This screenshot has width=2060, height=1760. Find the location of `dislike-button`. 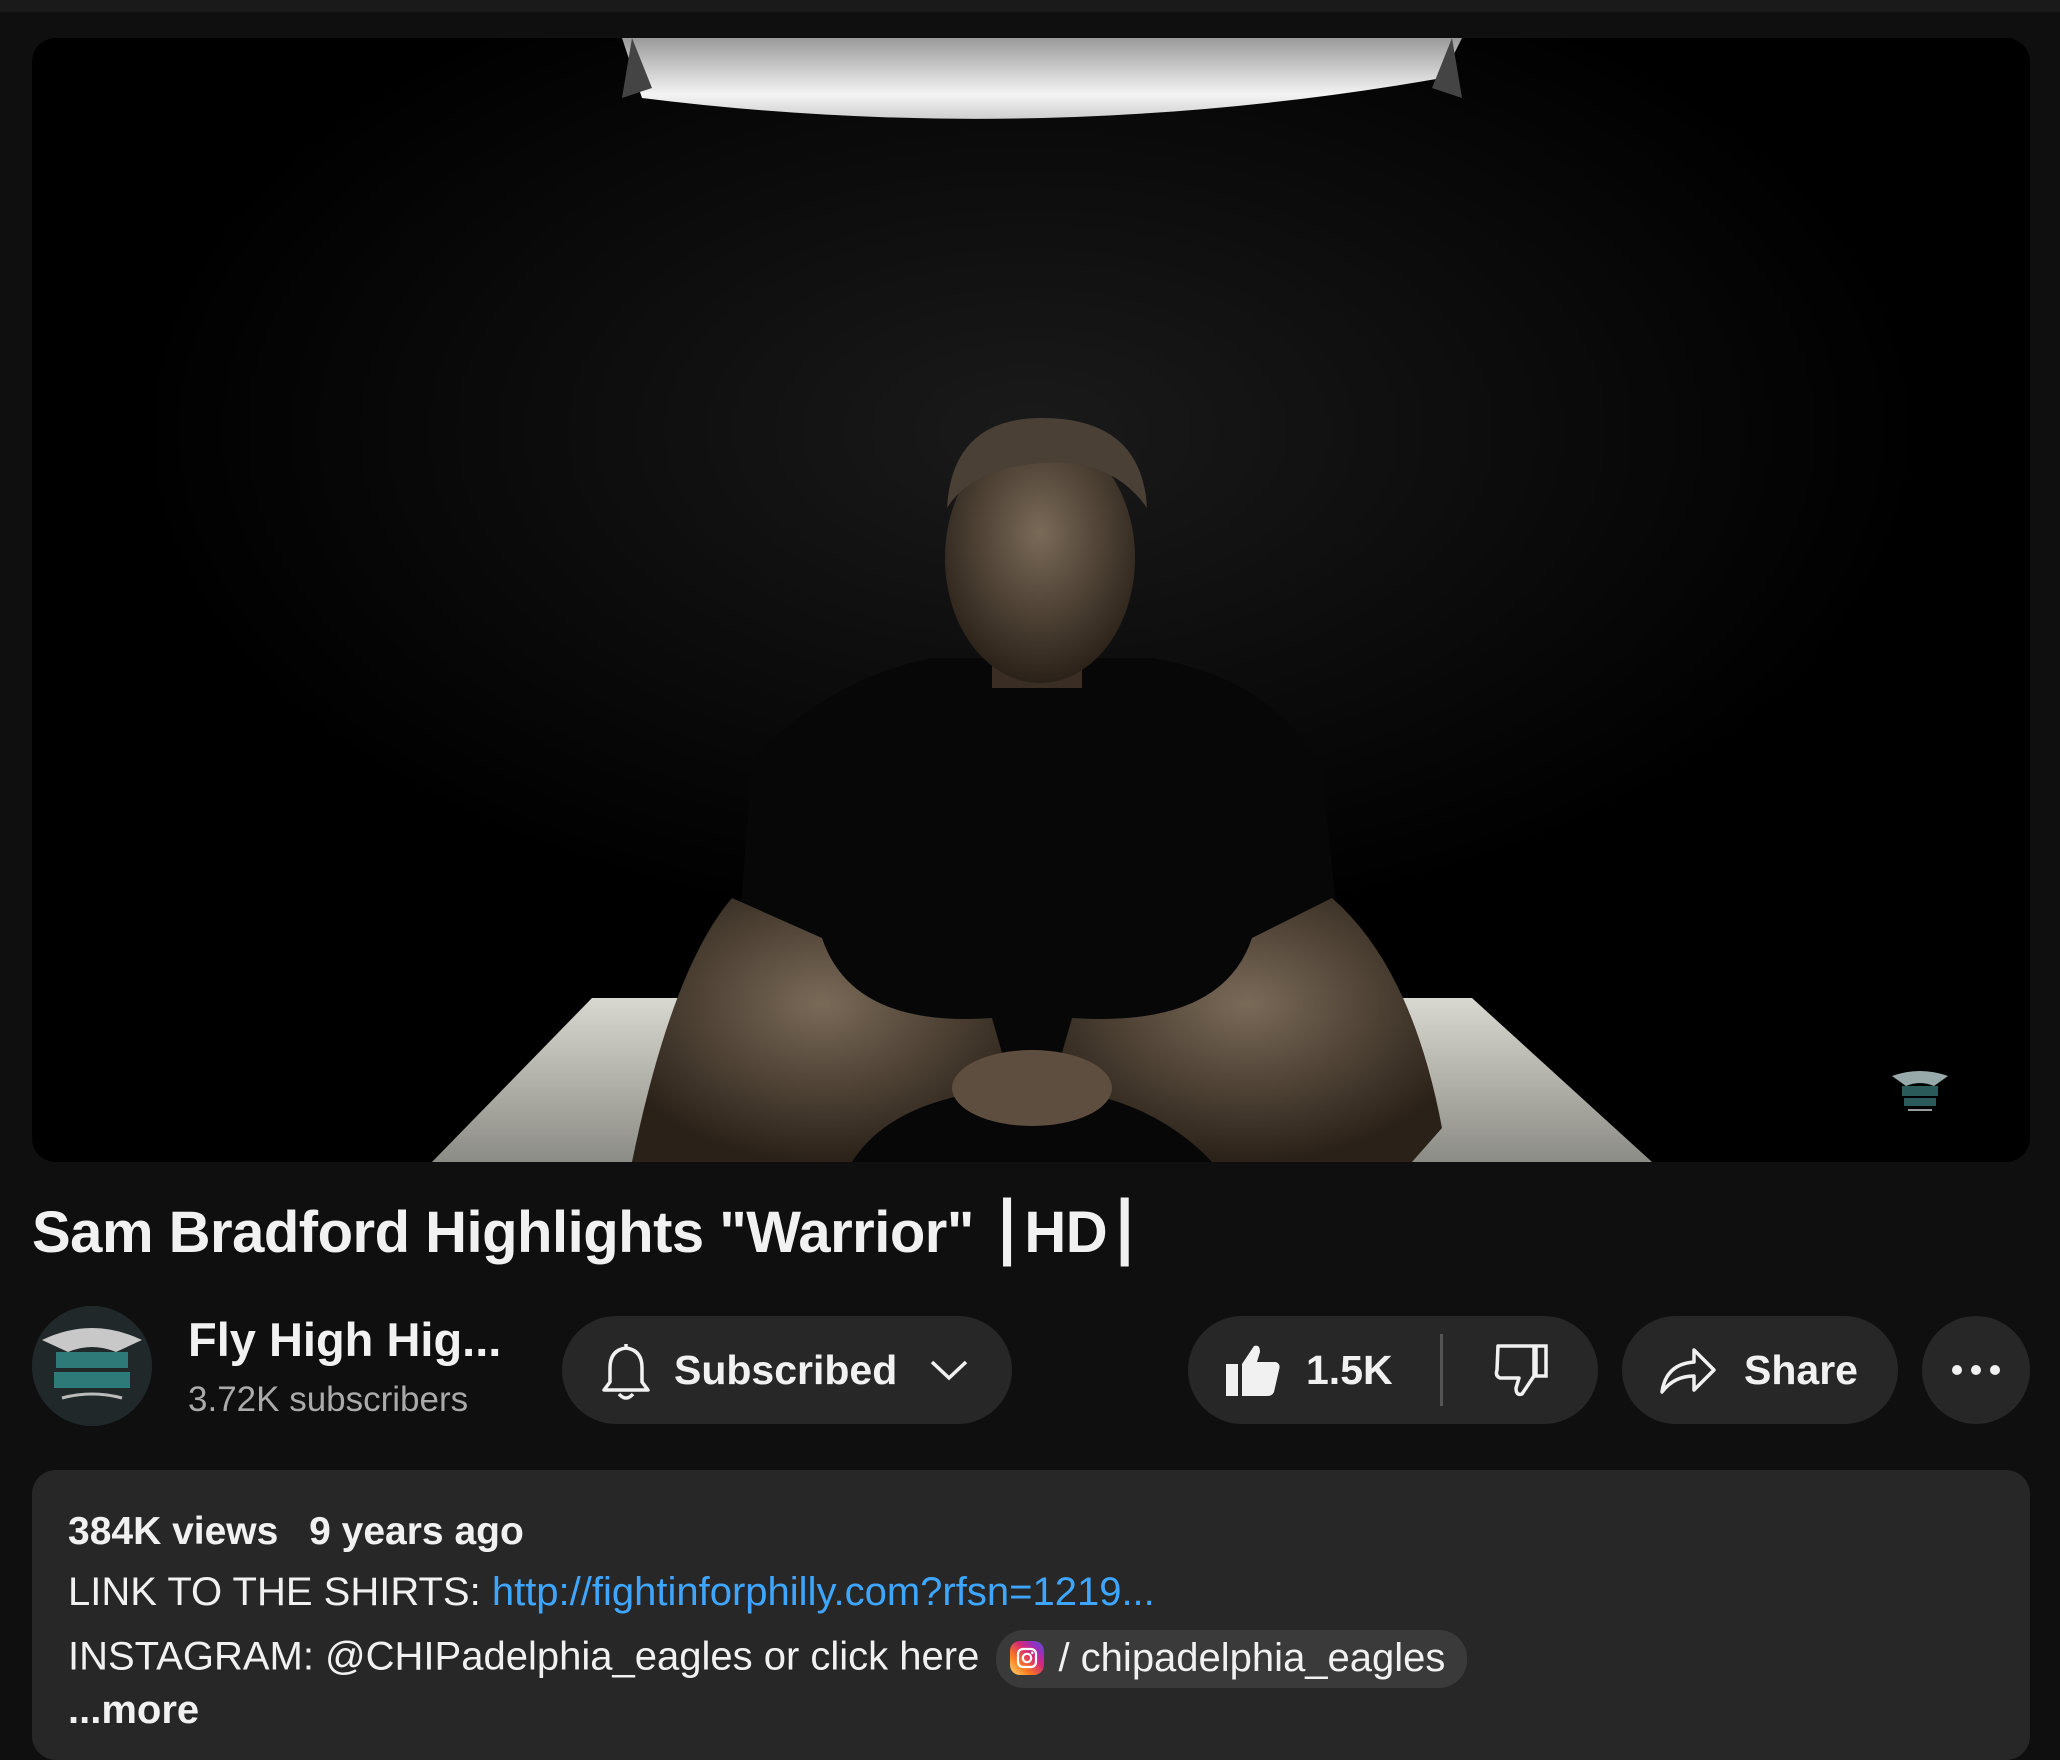

dislike-button is located at coordinates (1520, 1370).